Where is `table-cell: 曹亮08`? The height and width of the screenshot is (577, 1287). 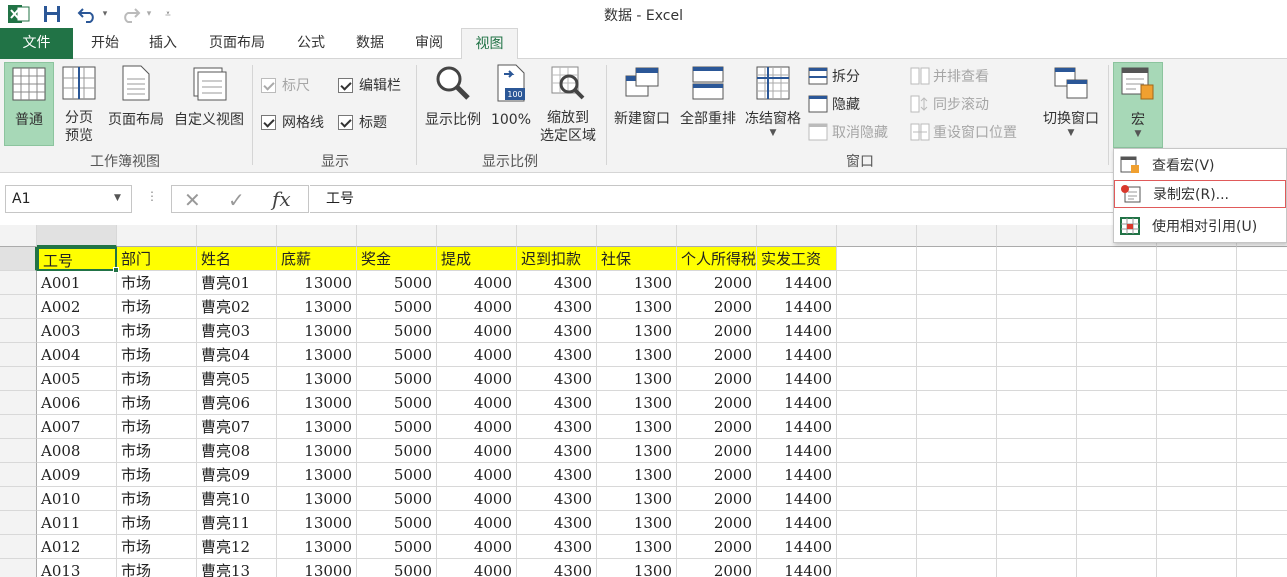 table-cell: 曹亮08 is located at coordinates (237, 451).